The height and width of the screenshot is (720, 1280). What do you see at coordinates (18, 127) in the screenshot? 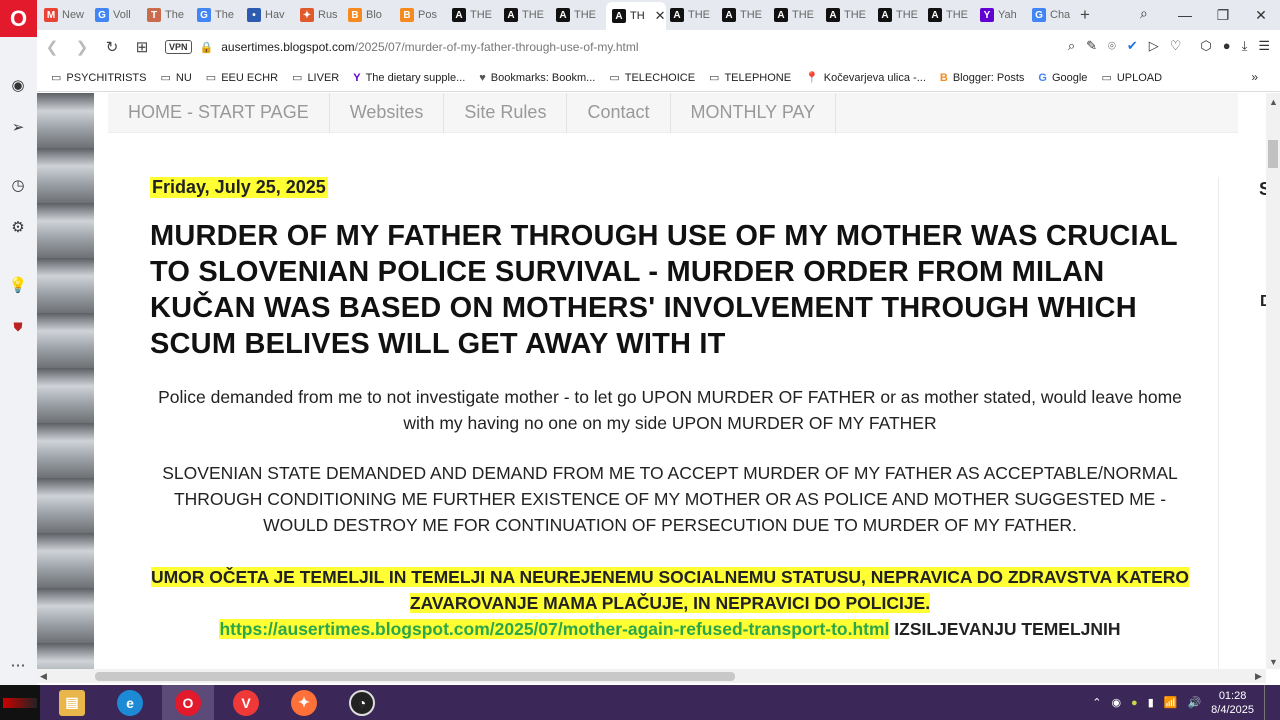
I see `send-icon: ➢` at bounding box center [18, 127].